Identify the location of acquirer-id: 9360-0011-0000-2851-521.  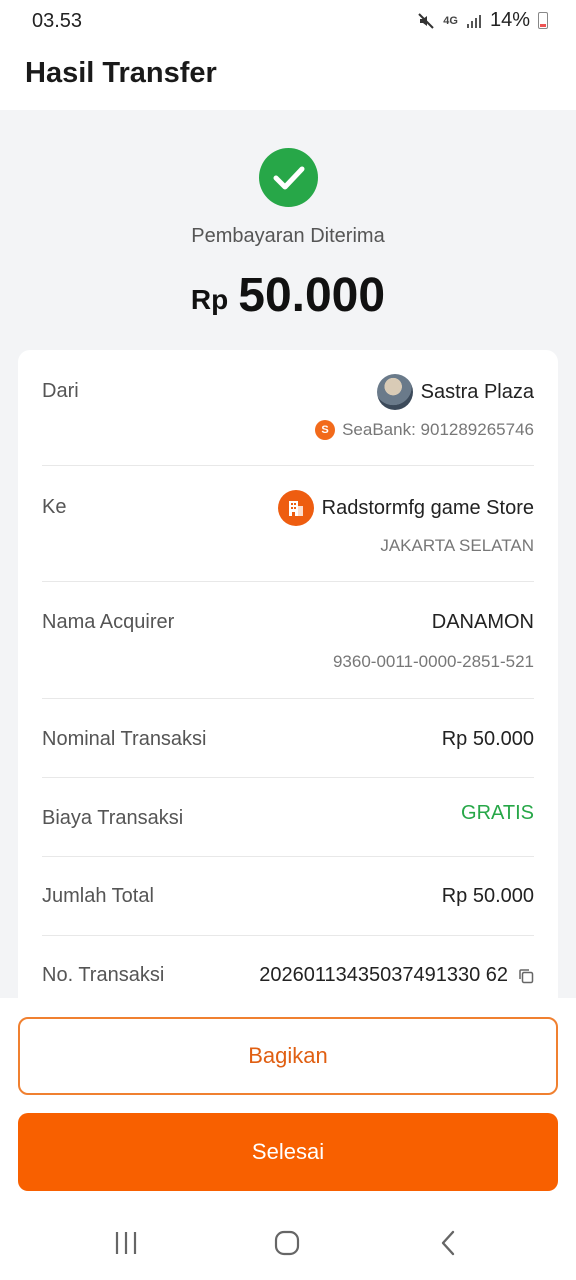
(433, 661).